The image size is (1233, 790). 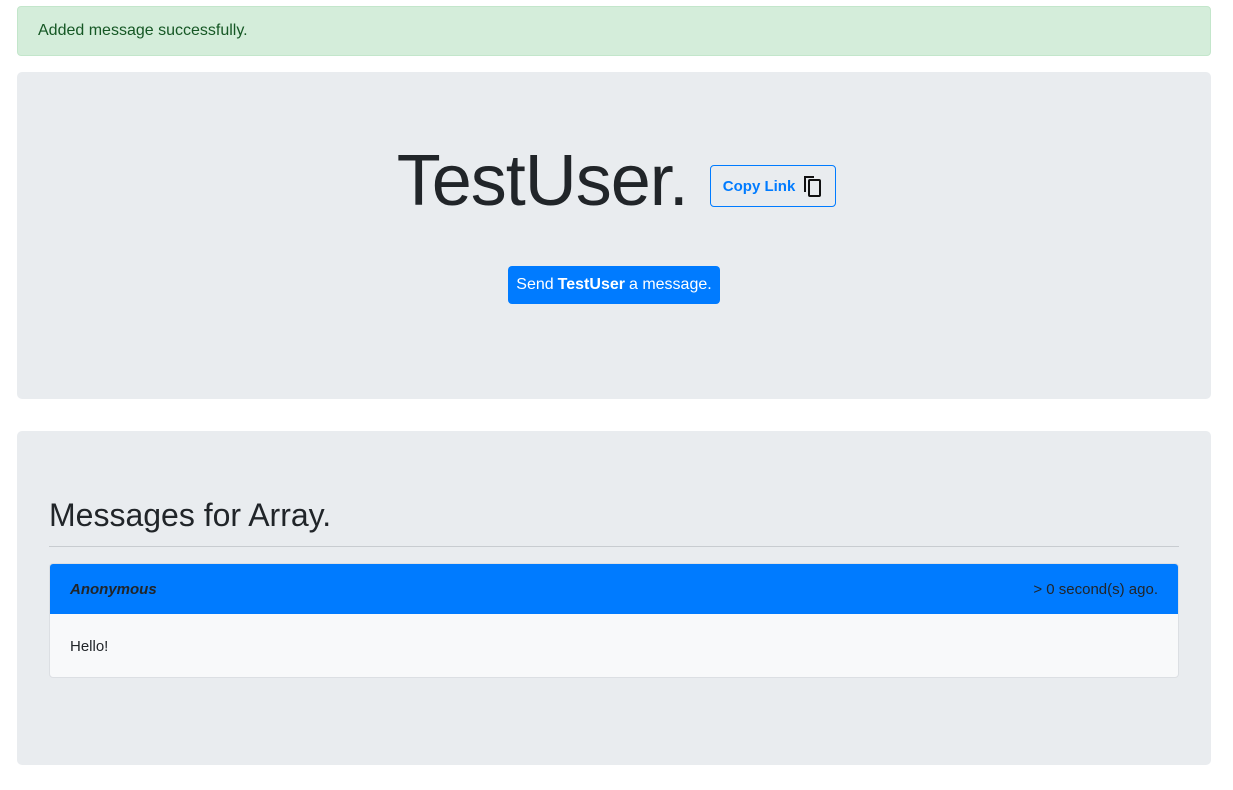 I want to click on success-alert: Added message successfully., so click(x=614, y=31).